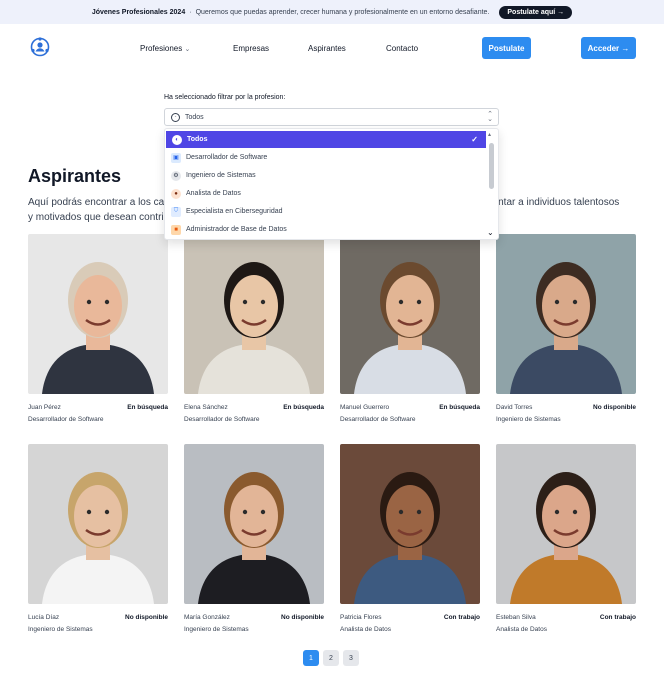 The image size is (664, 676). I want to click on dropdown-option-ciberseguridad: ⛉ Especialista en Ciberseguridad, so click(325, 211).